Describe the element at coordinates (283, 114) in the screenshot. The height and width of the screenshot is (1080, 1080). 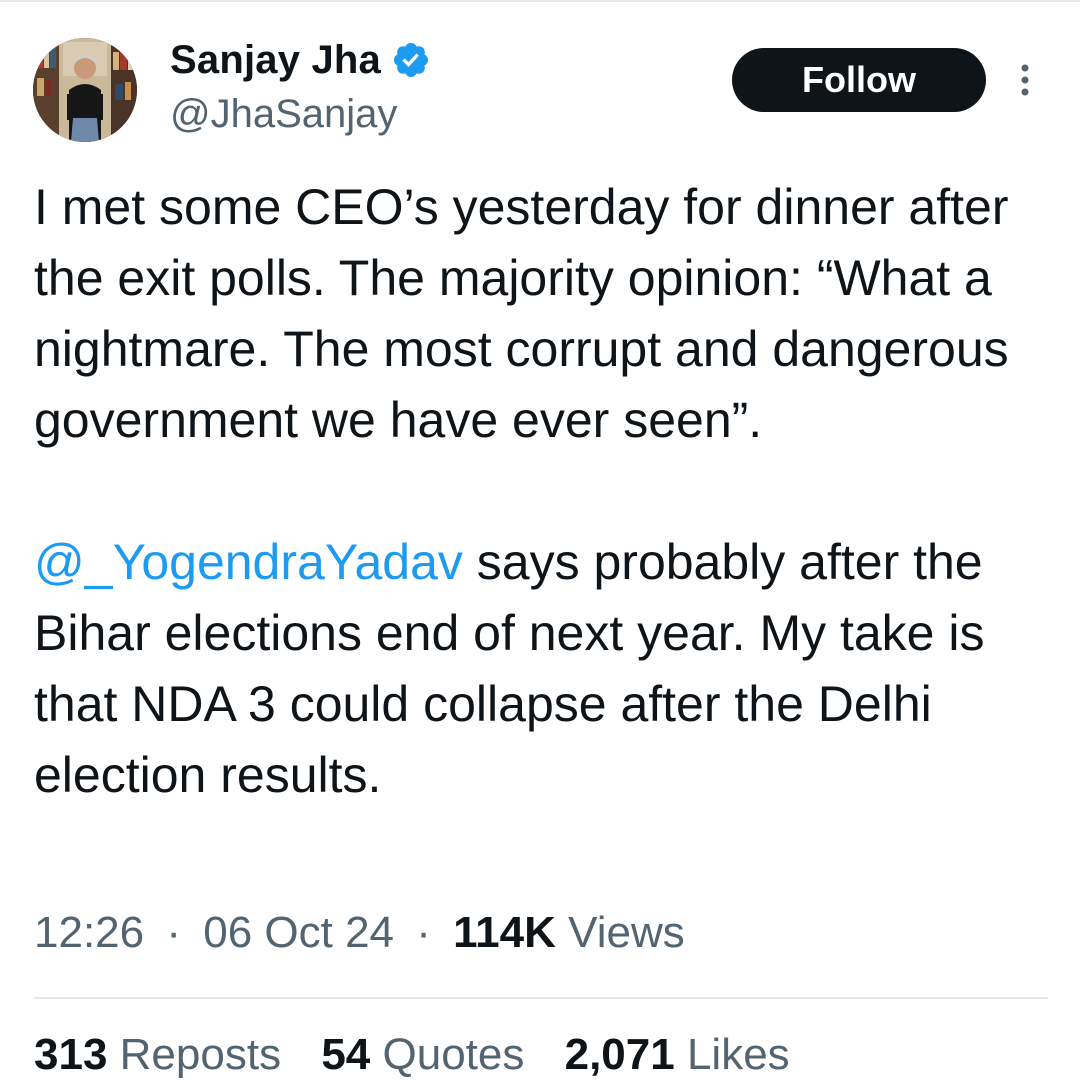
I see `author-handle: @JhaSanjay` at that location.